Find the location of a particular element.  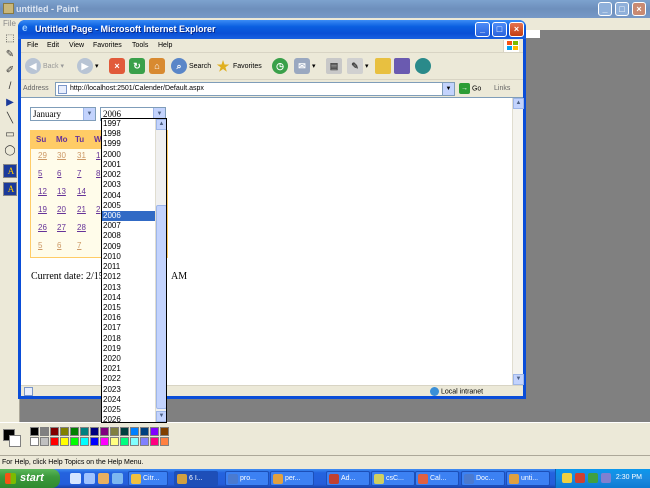

calendar-day: 19 is located at coordinates (47, 209).